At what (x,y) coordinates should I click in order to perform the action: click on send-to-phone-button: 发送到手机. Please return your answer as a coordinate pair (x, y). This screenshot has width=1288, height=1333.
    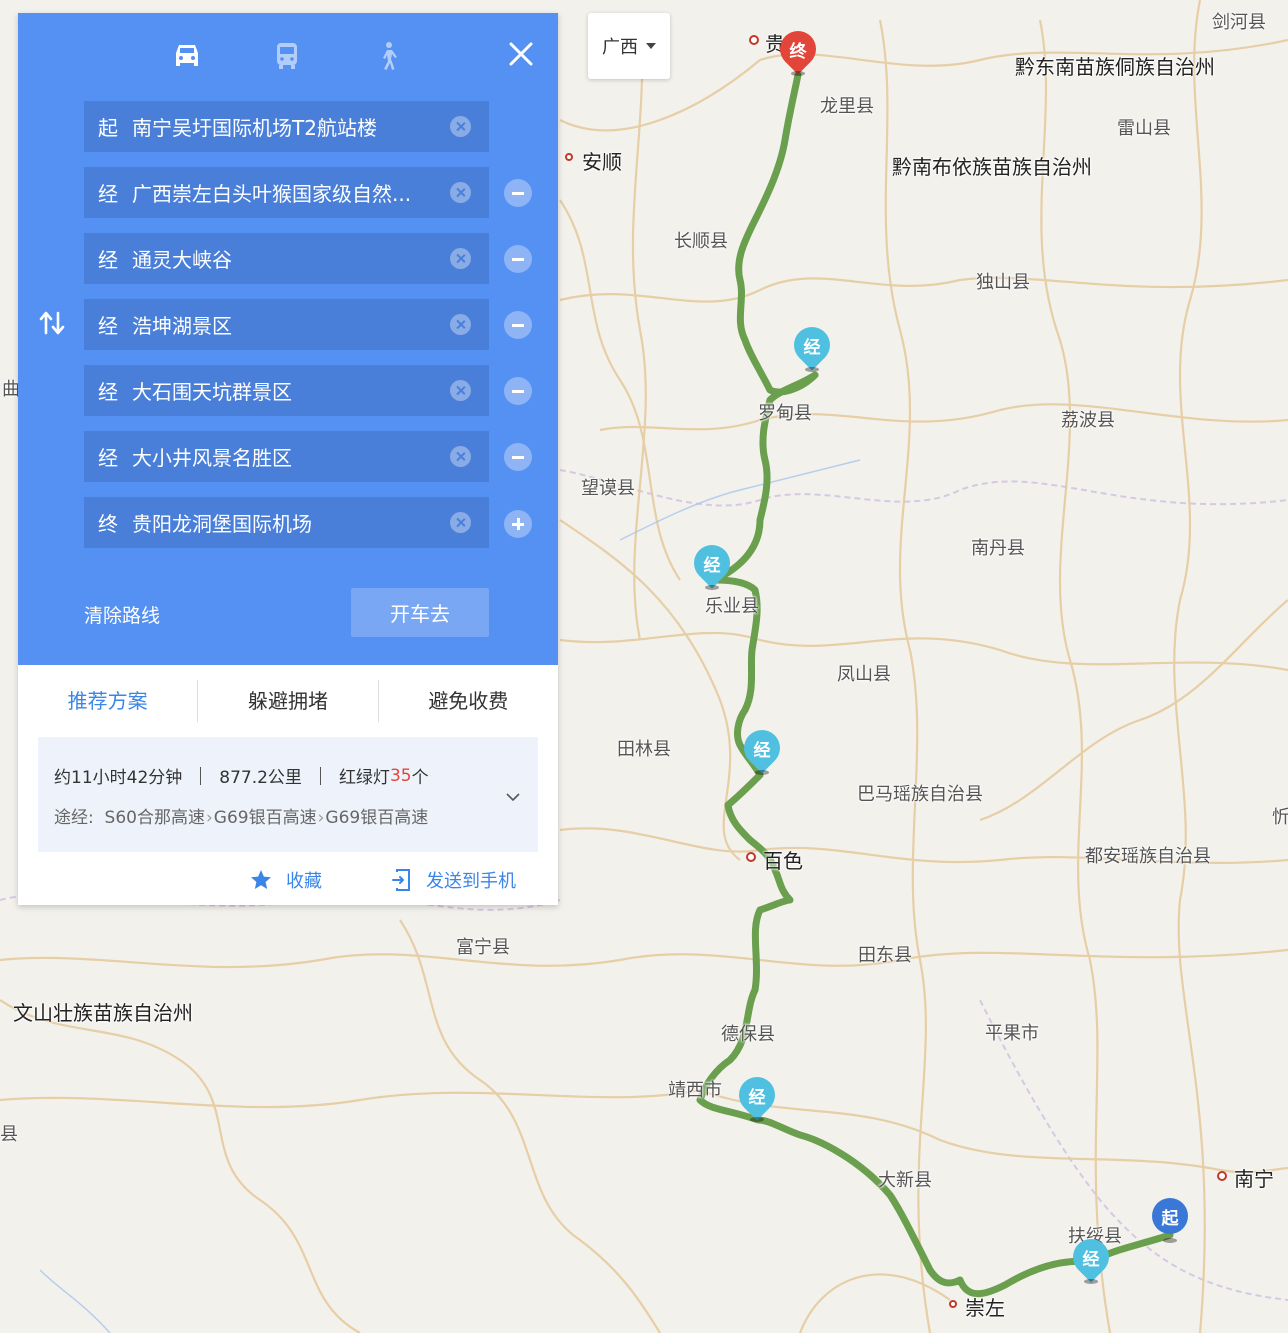
    Looking at the image, I should click on (454, 880).